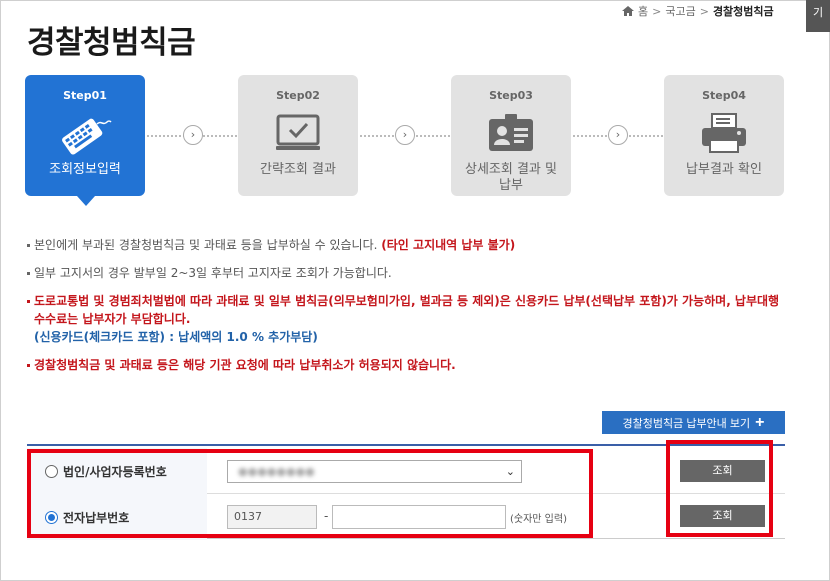 Image resolution: width=830 pixels, height=581 pixels. I want to click on notice-warning: (타인 고지내역 납부 불가), so click(448, 245).